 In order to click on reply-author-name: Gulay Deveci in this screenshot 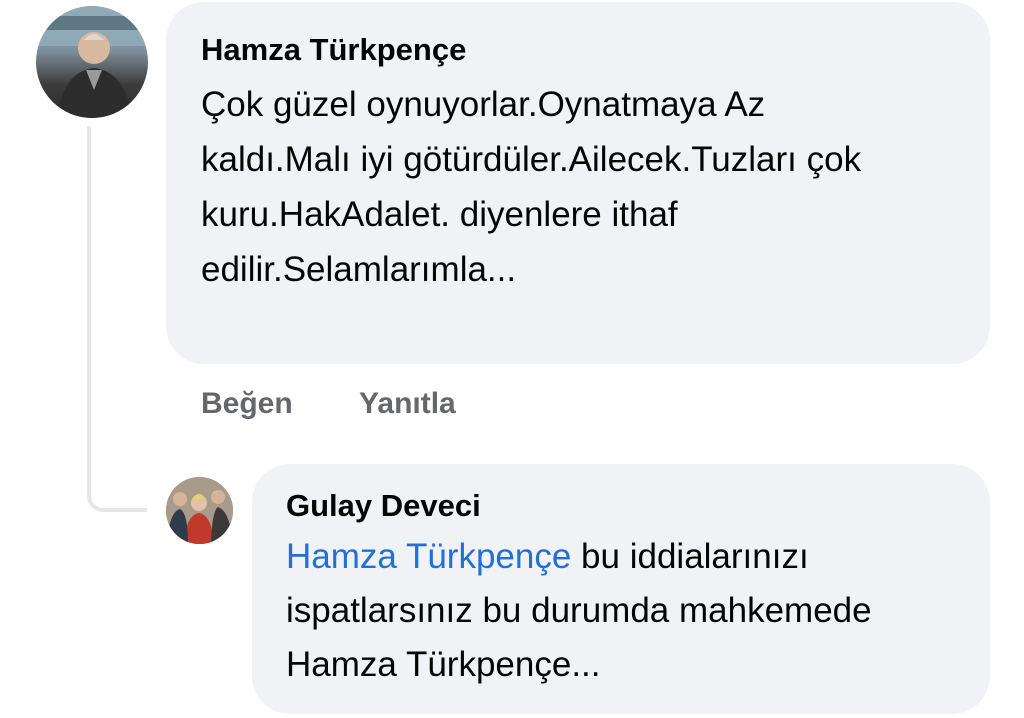, I will do `click(621, 506)`.